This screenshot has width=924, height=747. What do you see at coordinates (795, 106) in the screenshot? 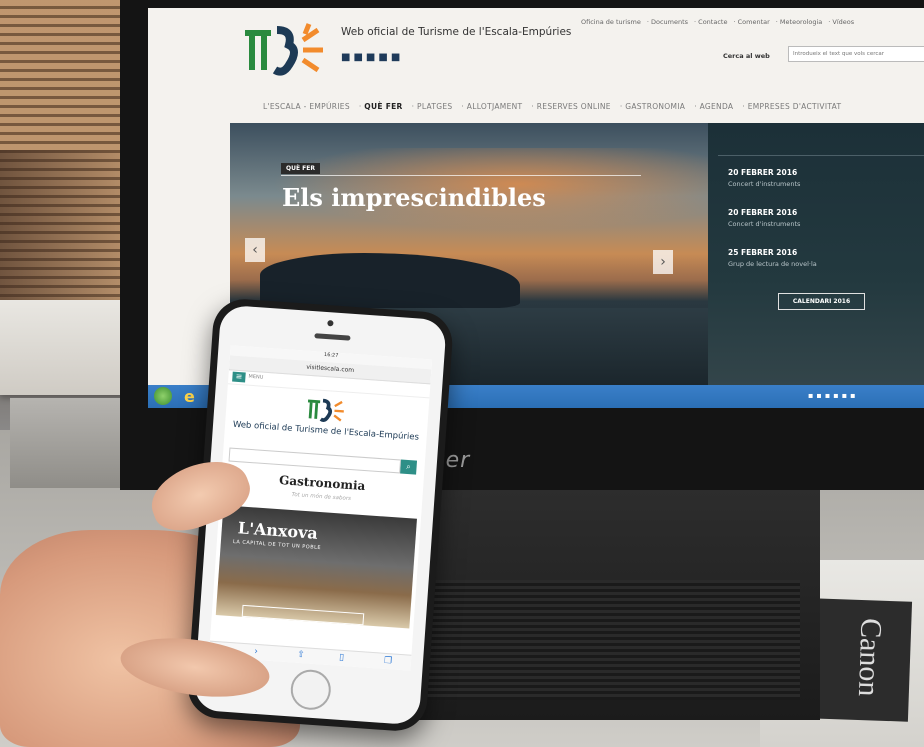
I see `nav-item-empreses: EMPRESES D'ACTIVITAT` at bounding box center [795, 106].